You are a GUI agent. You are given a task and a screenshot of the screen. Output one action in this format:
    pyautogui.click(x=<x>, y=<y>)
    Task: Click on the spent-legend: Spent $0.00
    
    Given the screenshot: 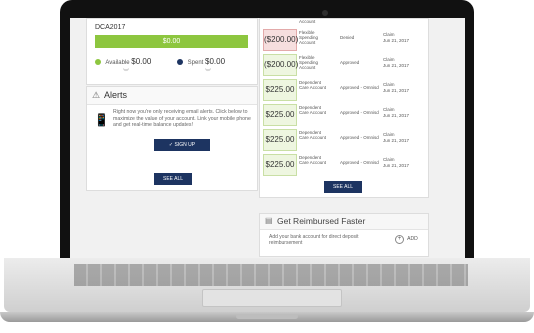 What is the action you would take?
    pyautogui.click(x=201, y=61)
    